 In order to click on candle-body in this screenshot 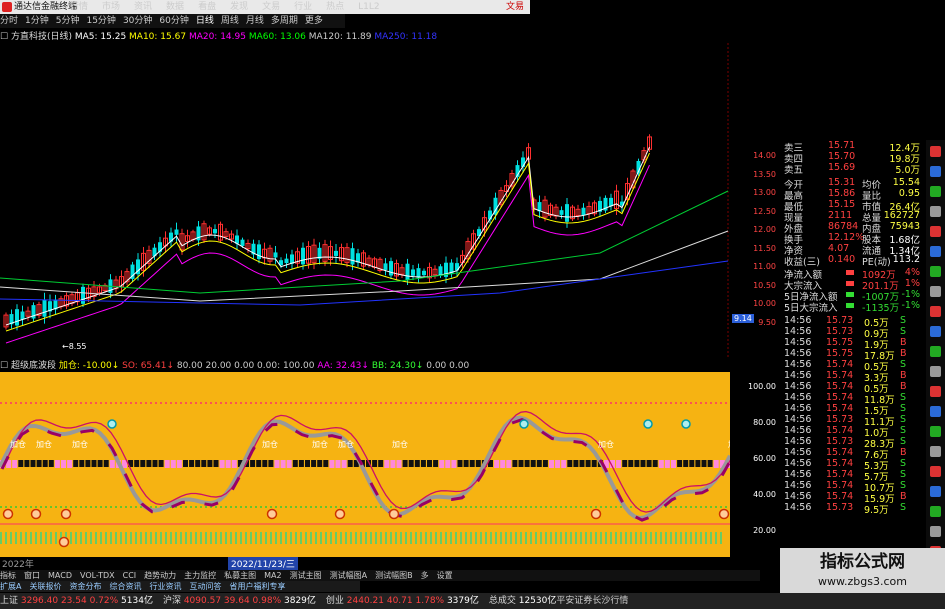, I will do `click(275, 255)`.